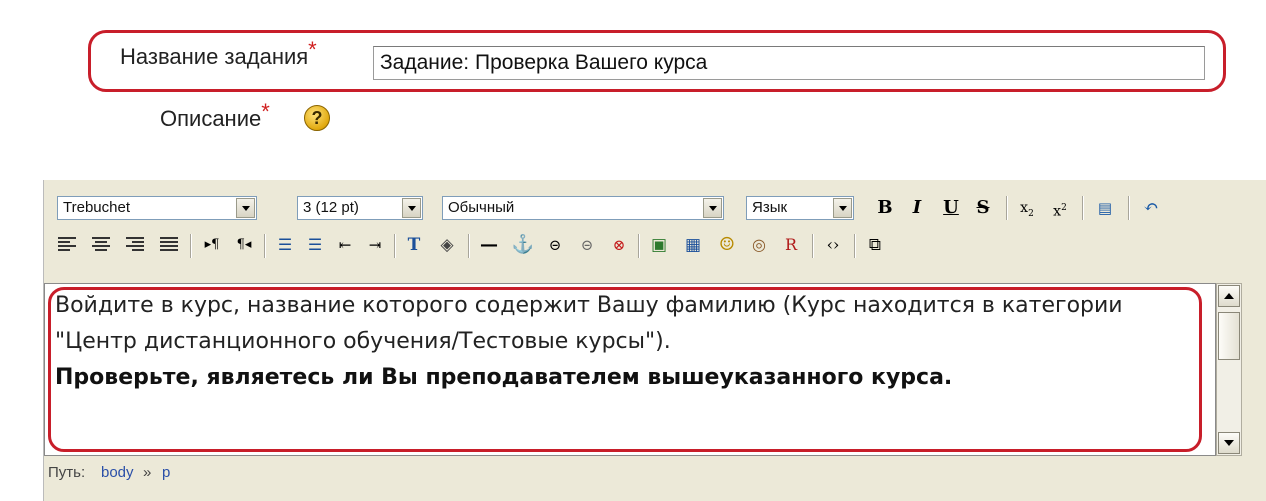  What do you see at coordinates (135, 244) in the screenshot?
I see `align-right-icon` at bounding box center [135, 244].